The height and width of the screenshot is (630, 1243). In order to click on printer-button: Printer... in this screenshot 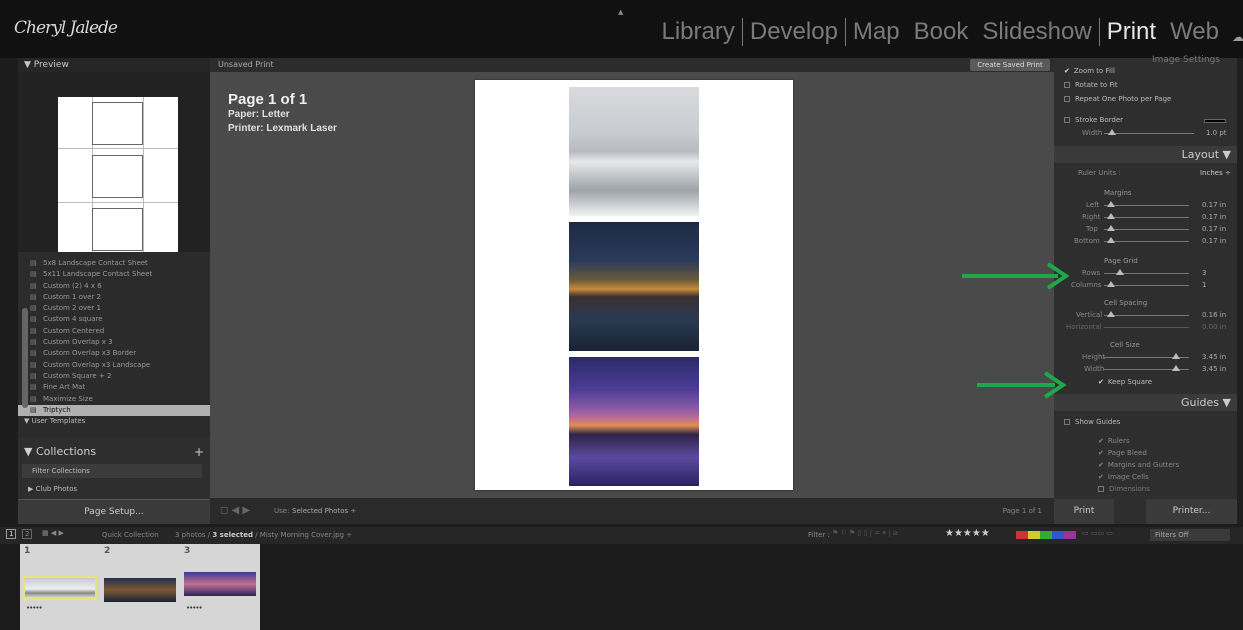, I will do `click(1191, 511)`.